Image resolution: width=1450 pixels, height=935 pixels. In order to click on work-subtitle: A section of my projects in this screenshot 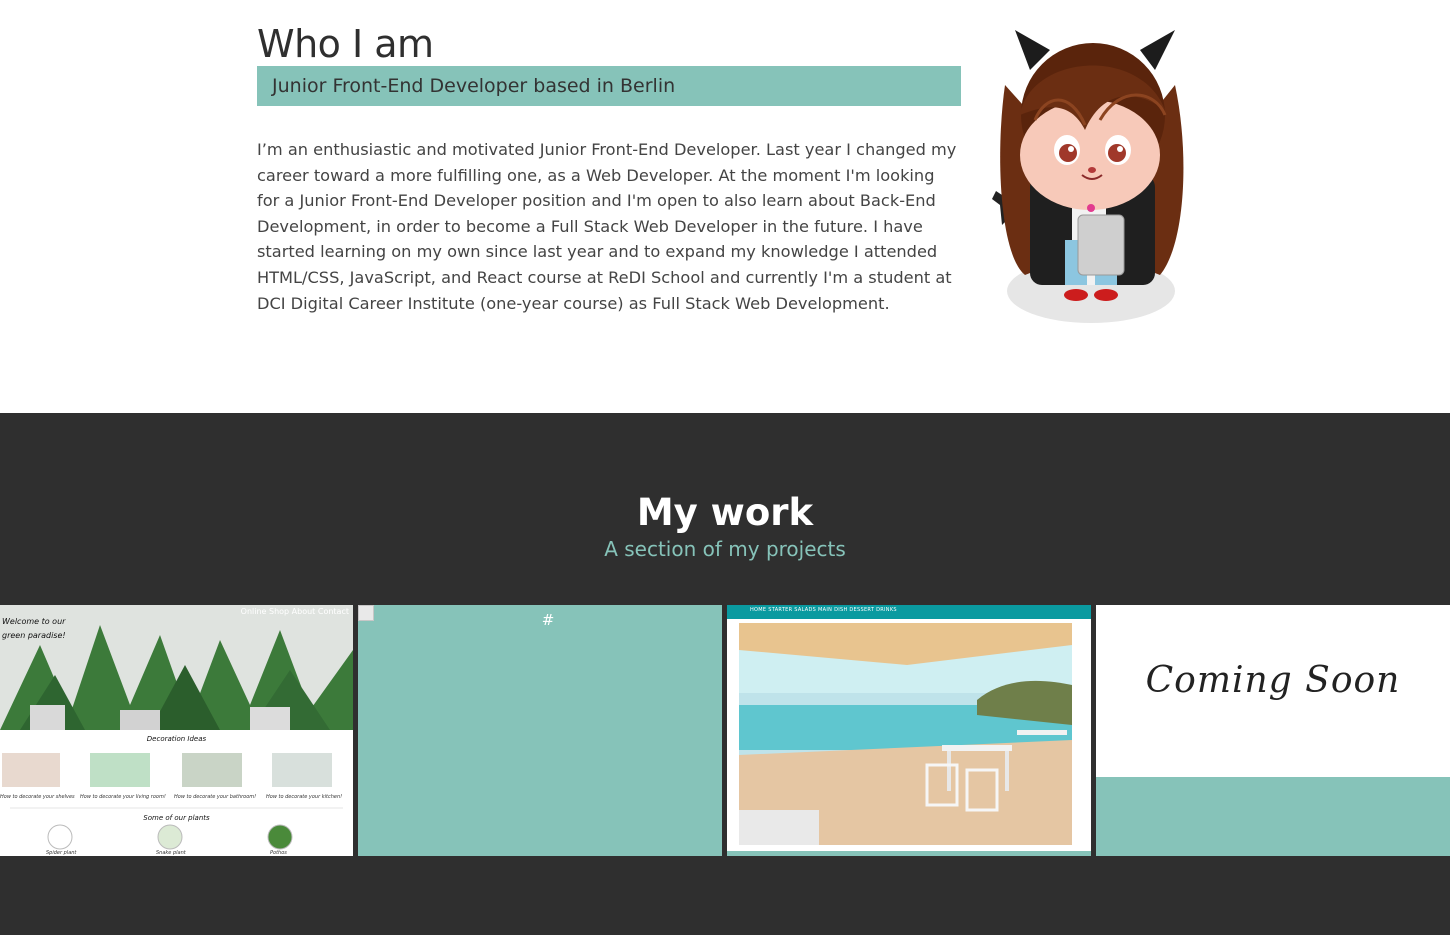, I will do `click(725, 549)`.